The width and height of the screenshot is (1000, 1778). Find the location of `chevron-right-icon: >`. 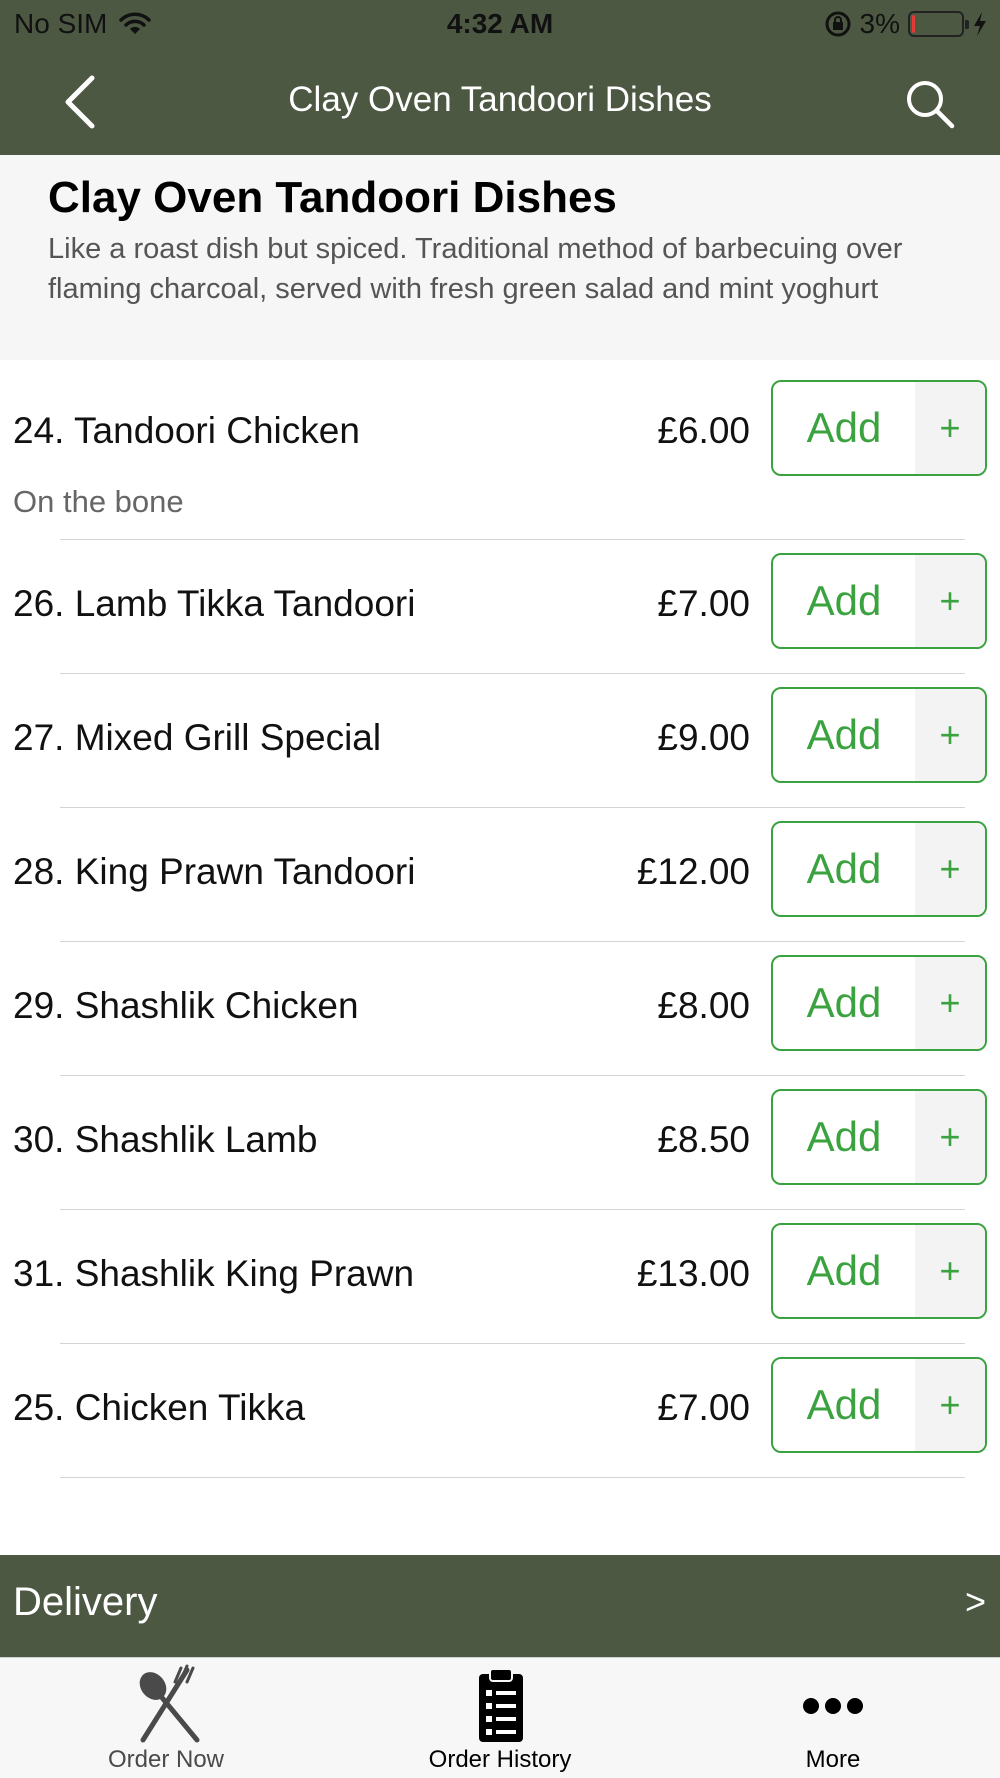

chevron-right-icon: > is located at coordinates (975, 1601).